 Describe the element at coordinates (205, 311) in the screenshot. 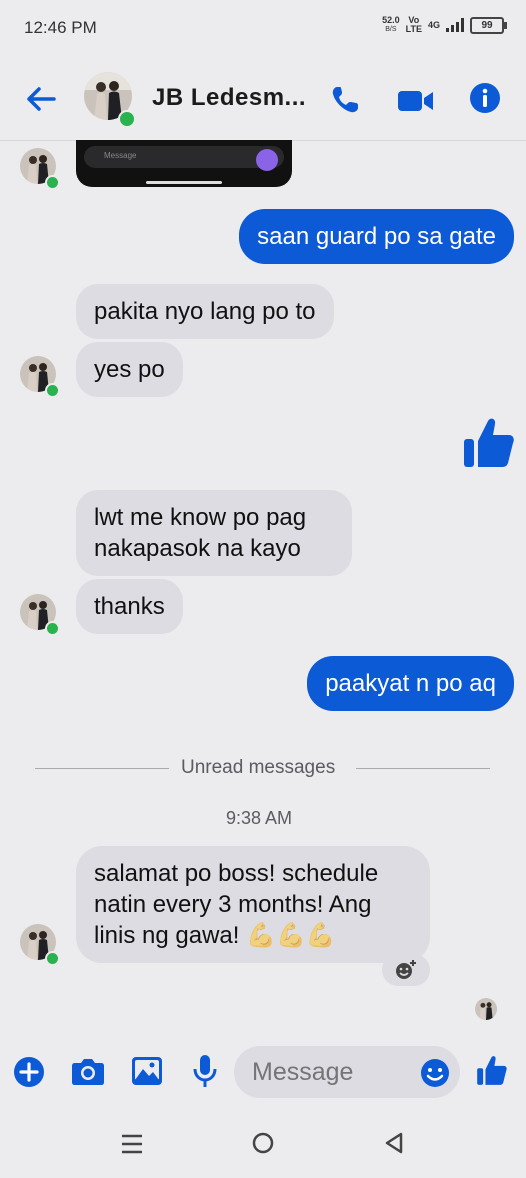

I see `message-bubble-incoming: pakita nyo lang po to` at that location.